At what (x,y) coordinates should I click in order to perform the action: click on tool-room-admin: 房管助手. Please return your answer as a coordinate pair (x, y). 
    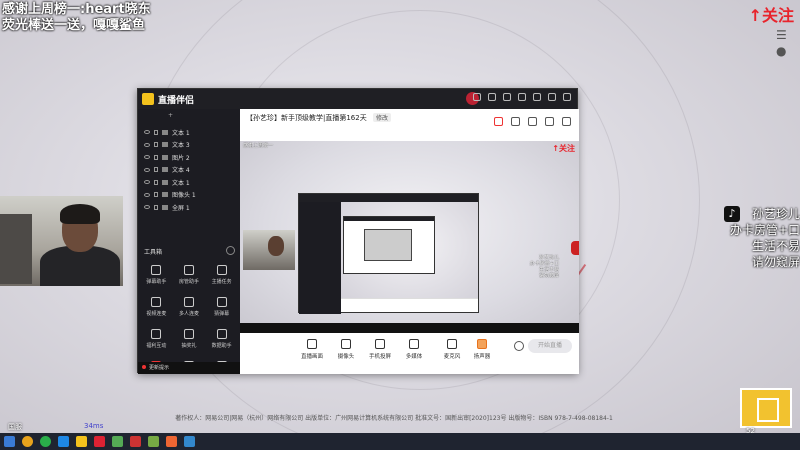
    Looking at the image, I should click on (189, 275).